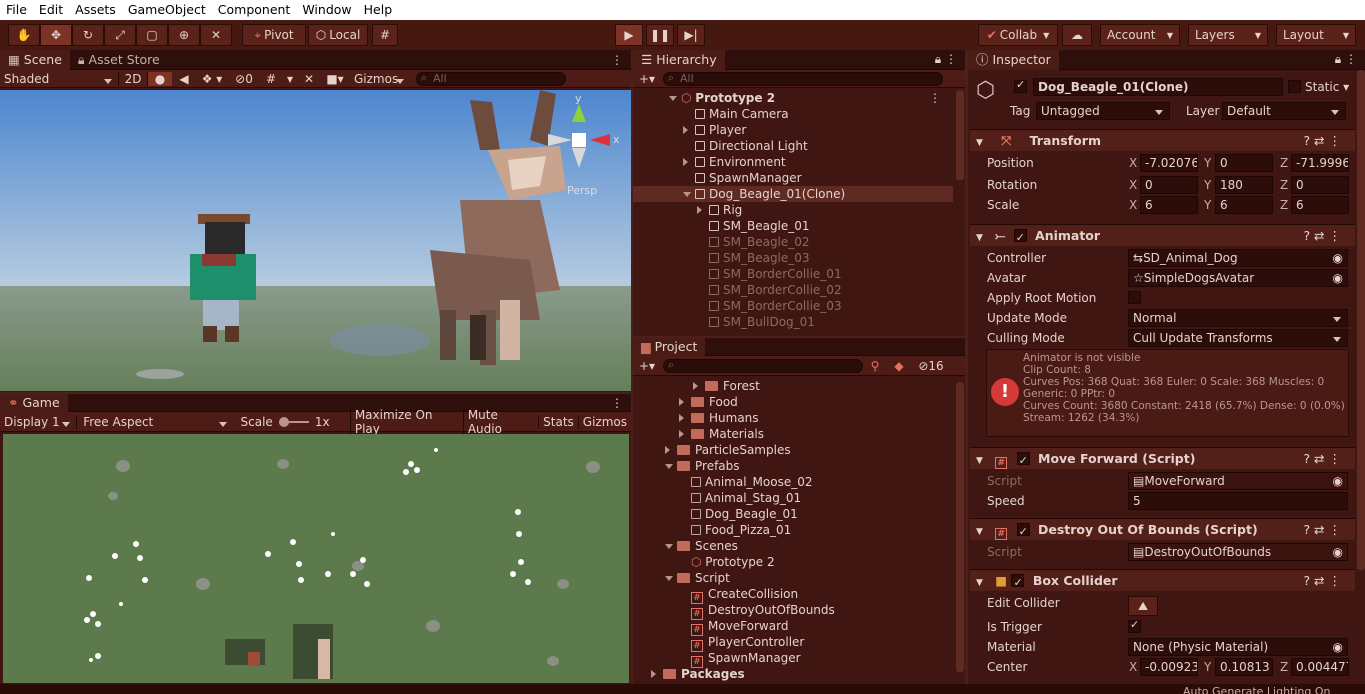  I want to click on hierarchy-item: Rig, so click(793, 210).